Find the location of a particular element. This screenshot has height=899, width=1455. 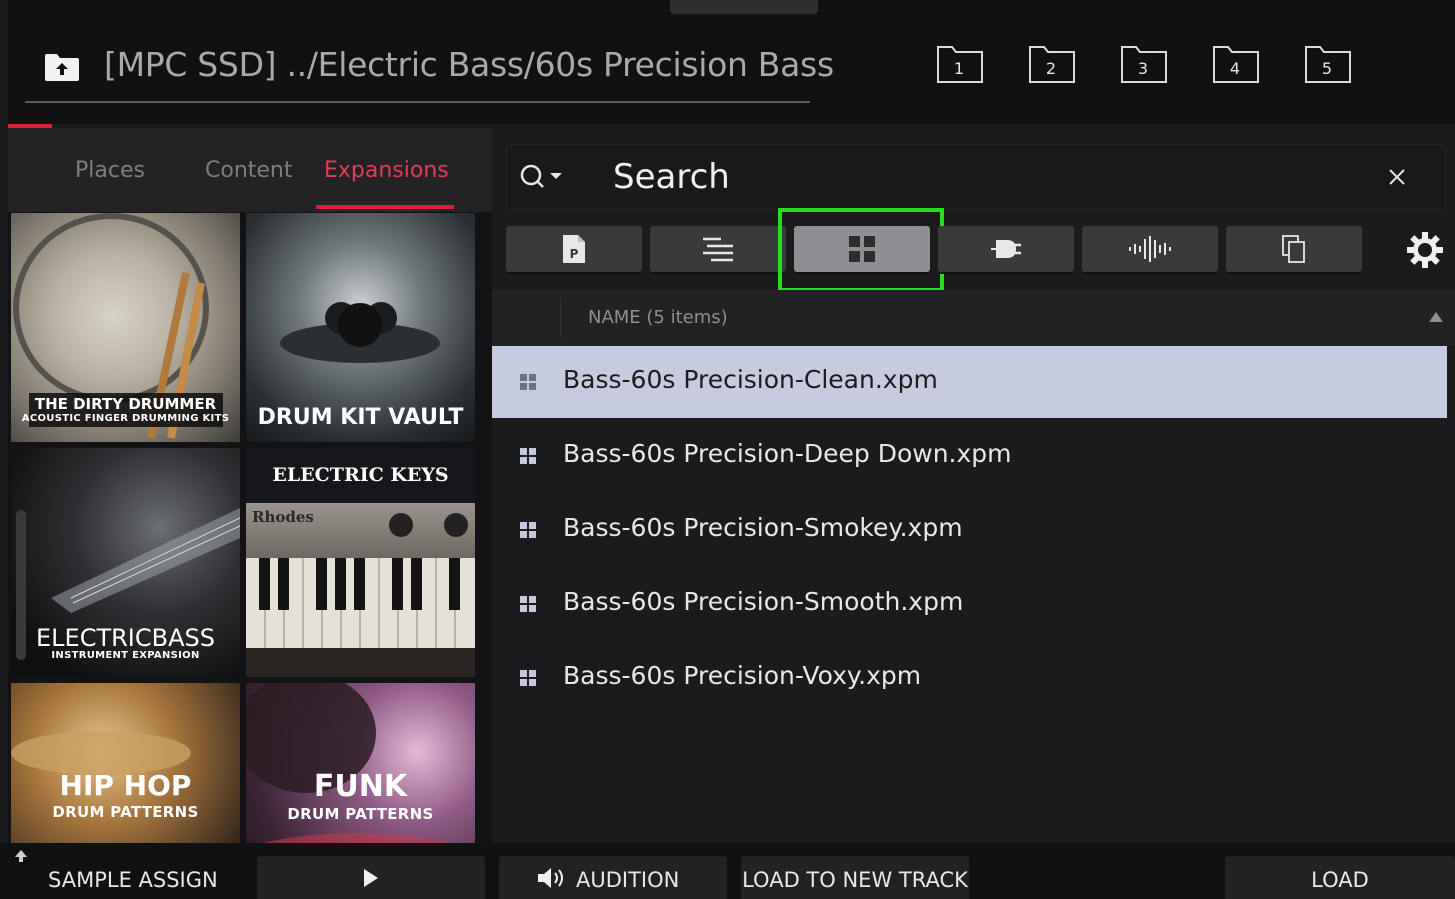

expansion-tile-funk: FUNK DRUM PATTERNS is located at coordinates (360, 763).